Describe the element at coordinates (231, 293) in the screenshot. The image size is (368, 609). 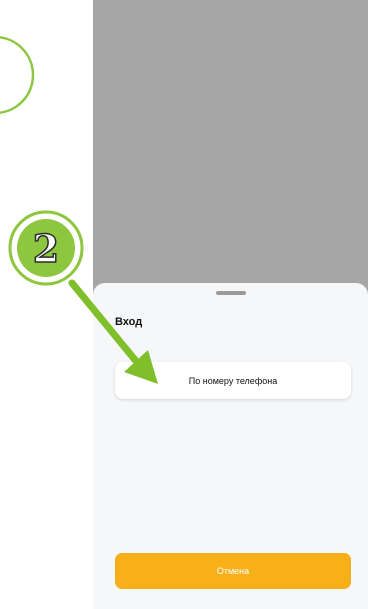
I see `grabber-icon` at that location.